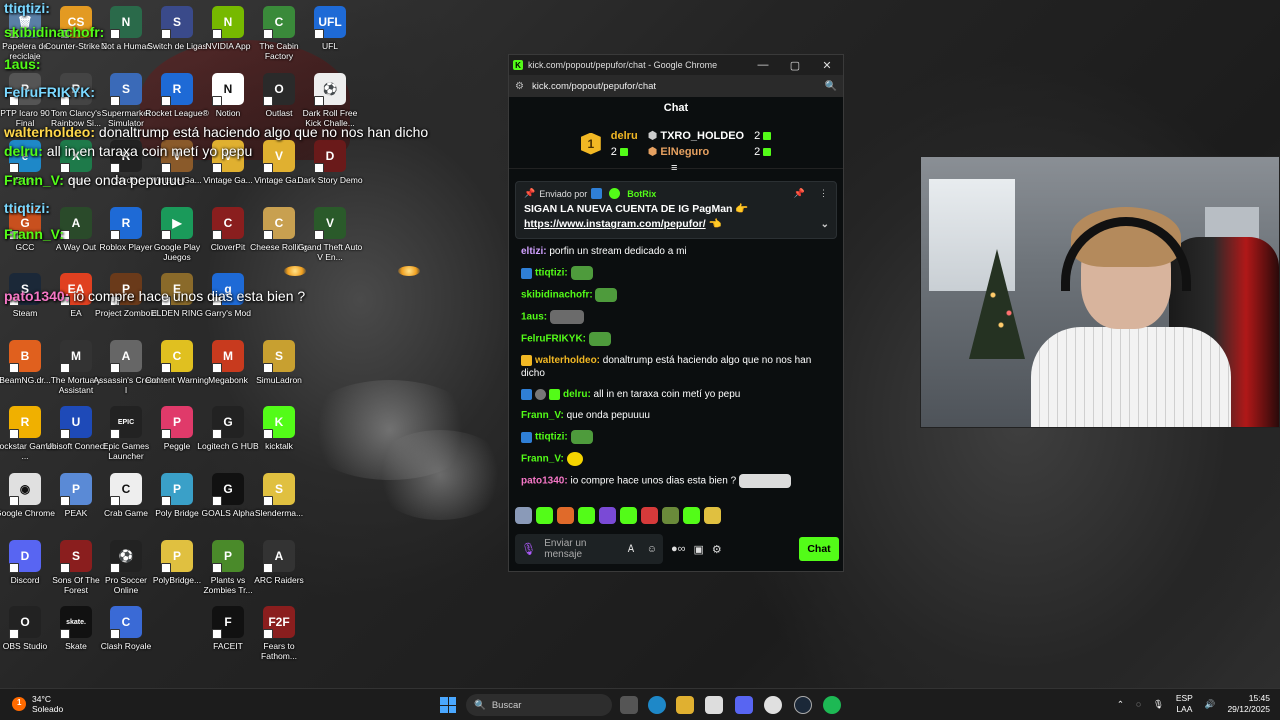  Describe the element at coordinates (448, 705) in the screenshot. I see `start-button-icon` at that location.